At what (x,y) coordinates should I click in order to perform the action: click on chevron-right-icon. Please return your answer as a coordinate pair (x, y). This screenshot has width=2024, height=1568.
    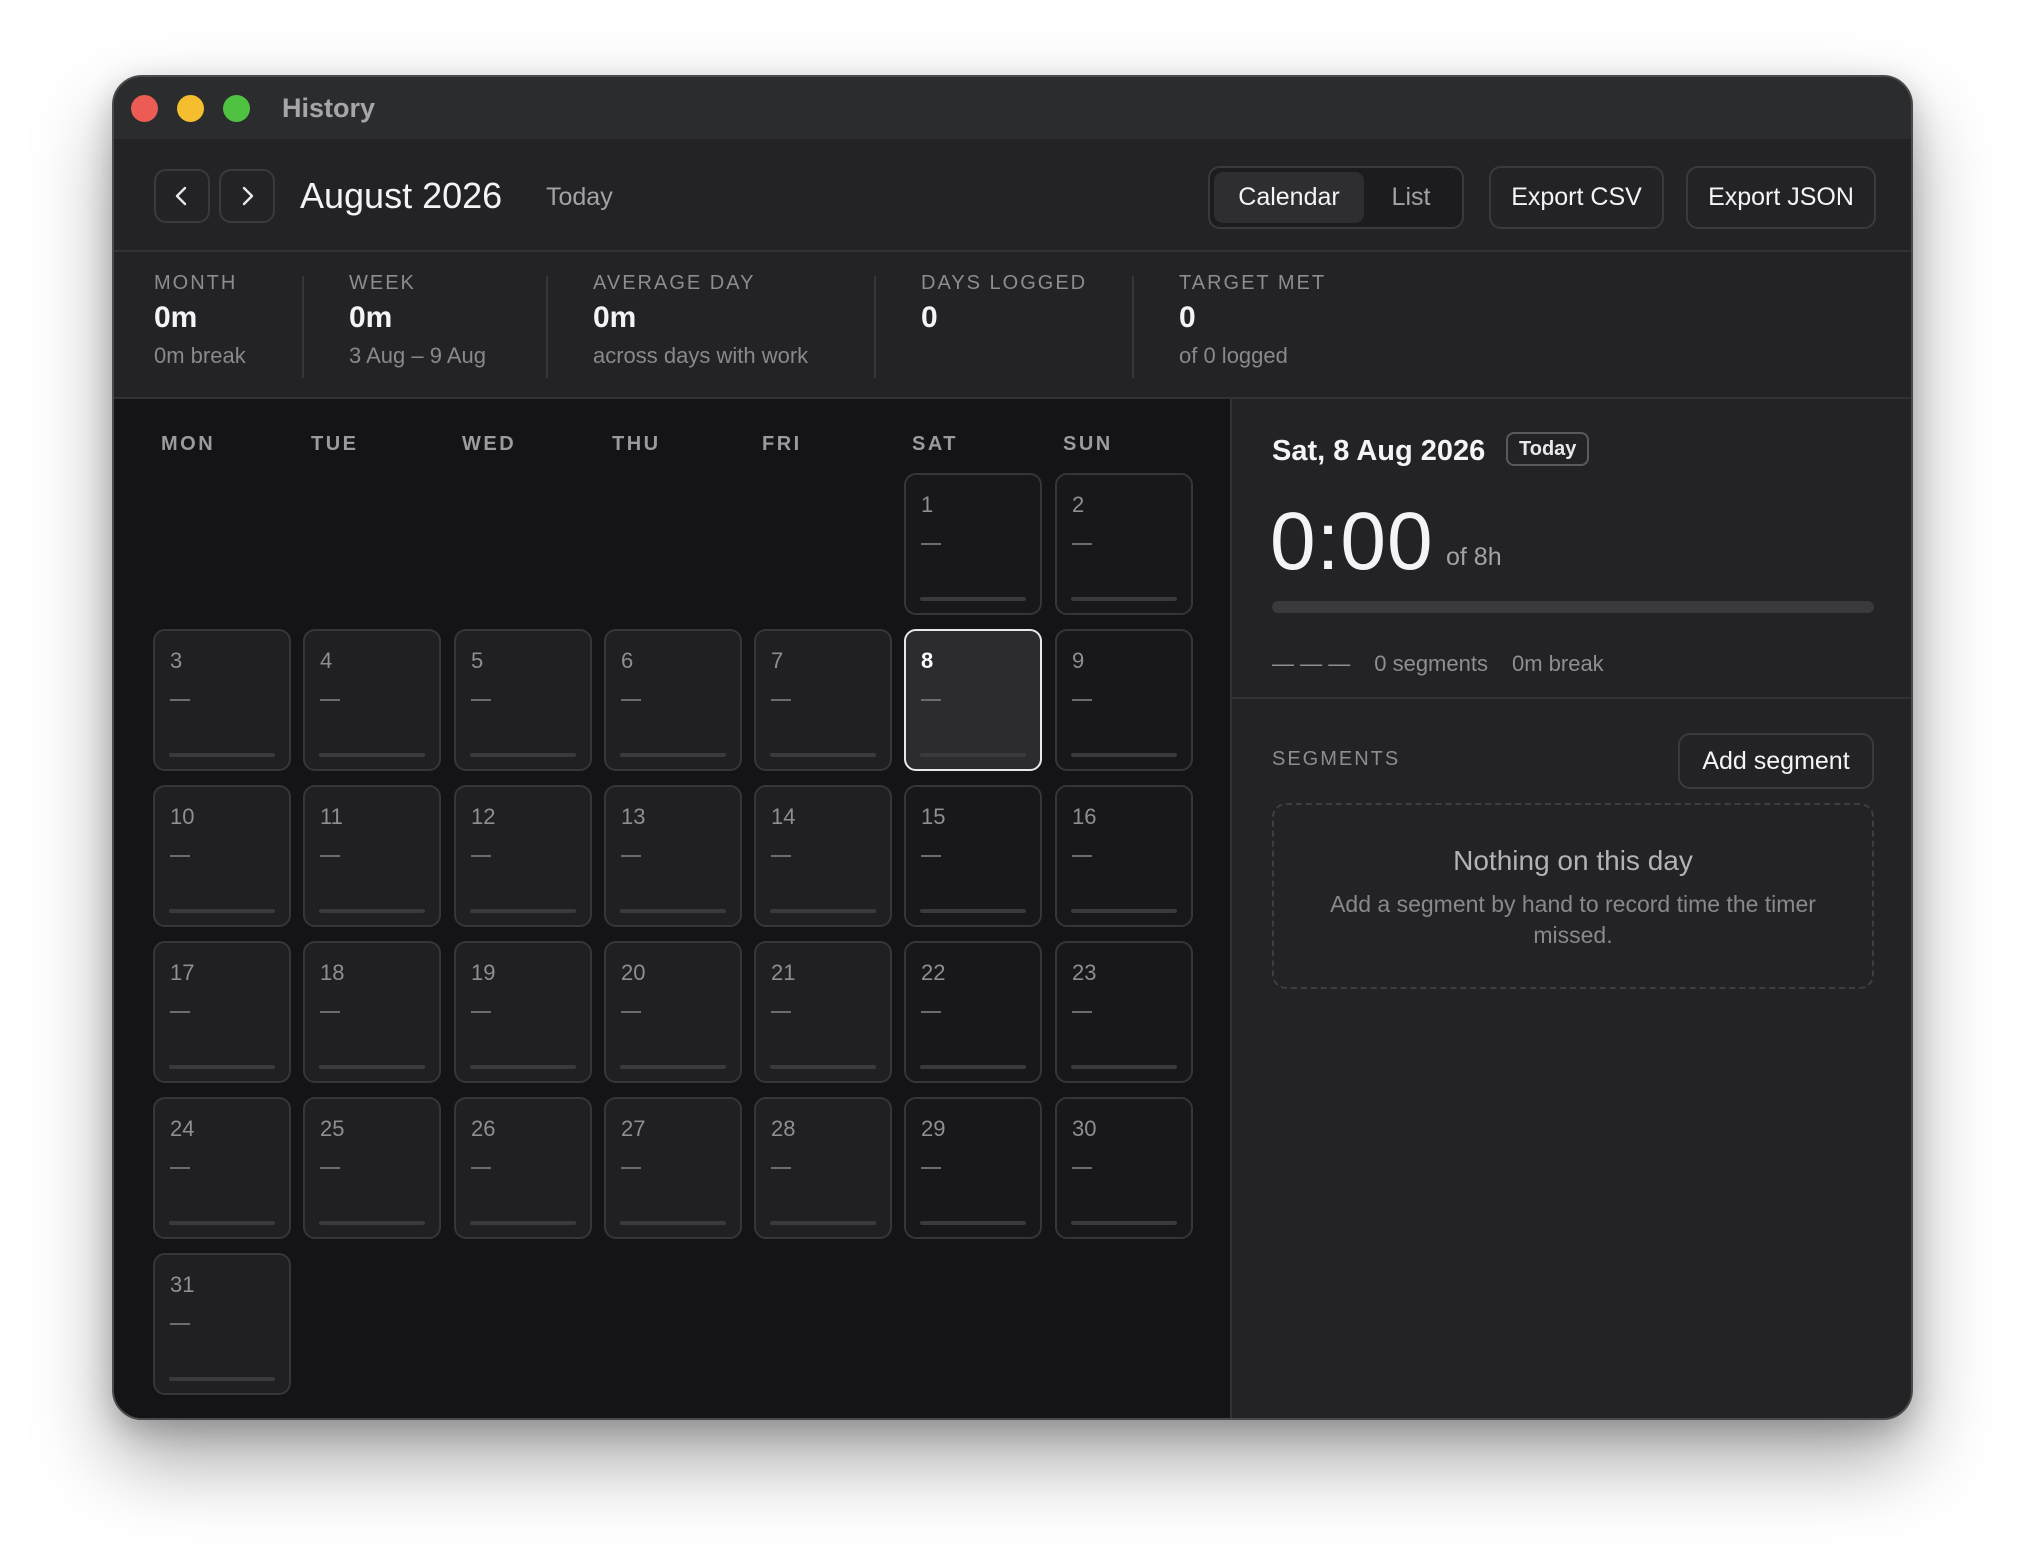
    Looking at the image, I should click on (248, 196).